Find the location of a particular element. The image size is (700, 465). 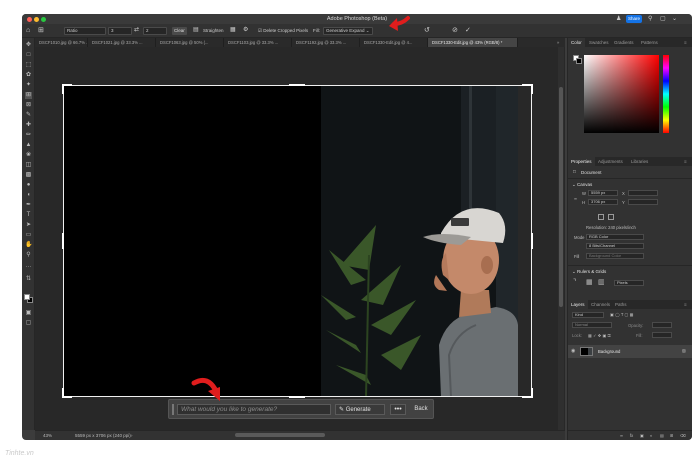

layer-row-background: ◉ Background ▨ is located at coordinates (630, 351).